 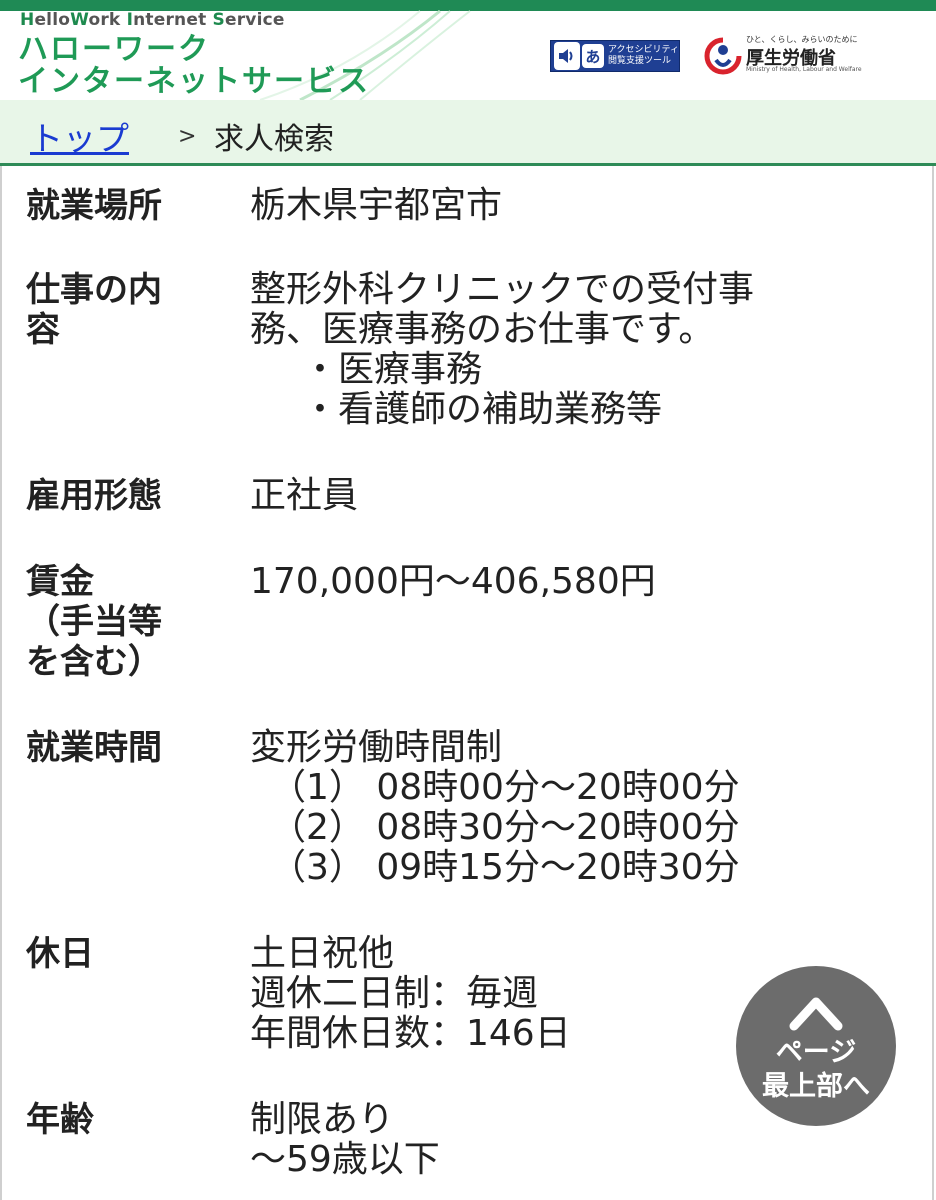 I want to click on detail-value: 170,000円～406,580円, so click(x=453, y=581).